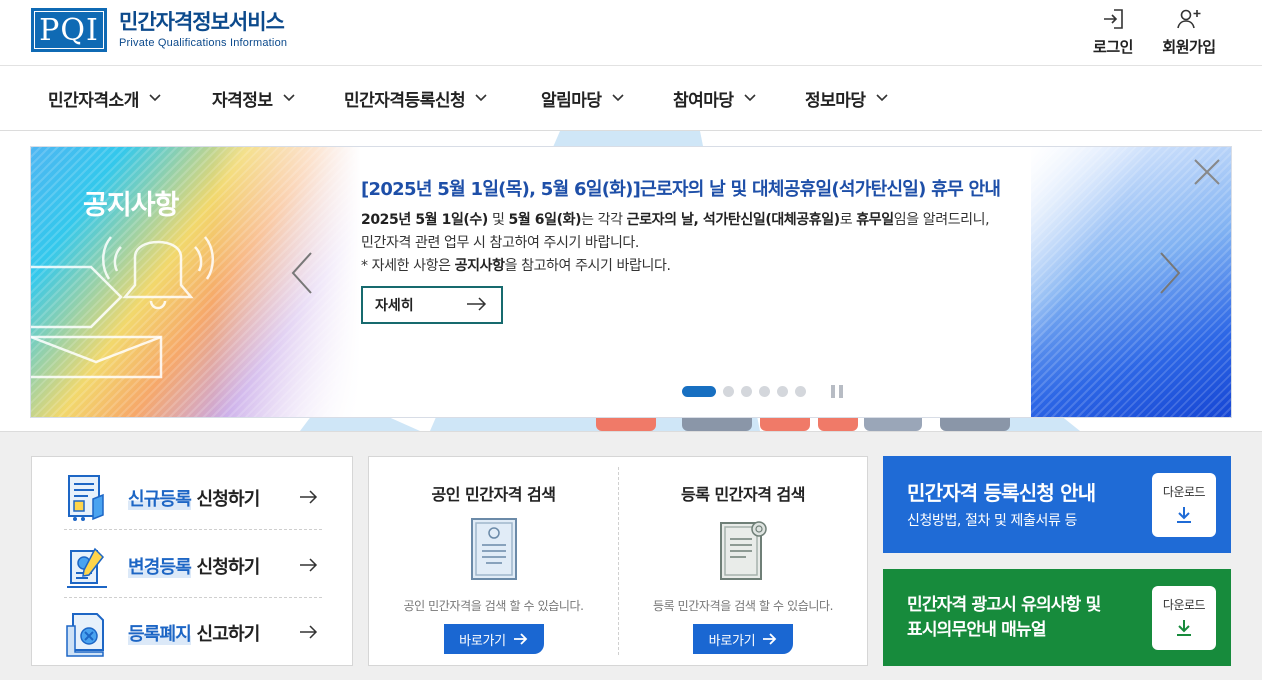 This screenshot has width=1262, height=680. I want to click on signup-link: 회원가입, so click(1189, 31).